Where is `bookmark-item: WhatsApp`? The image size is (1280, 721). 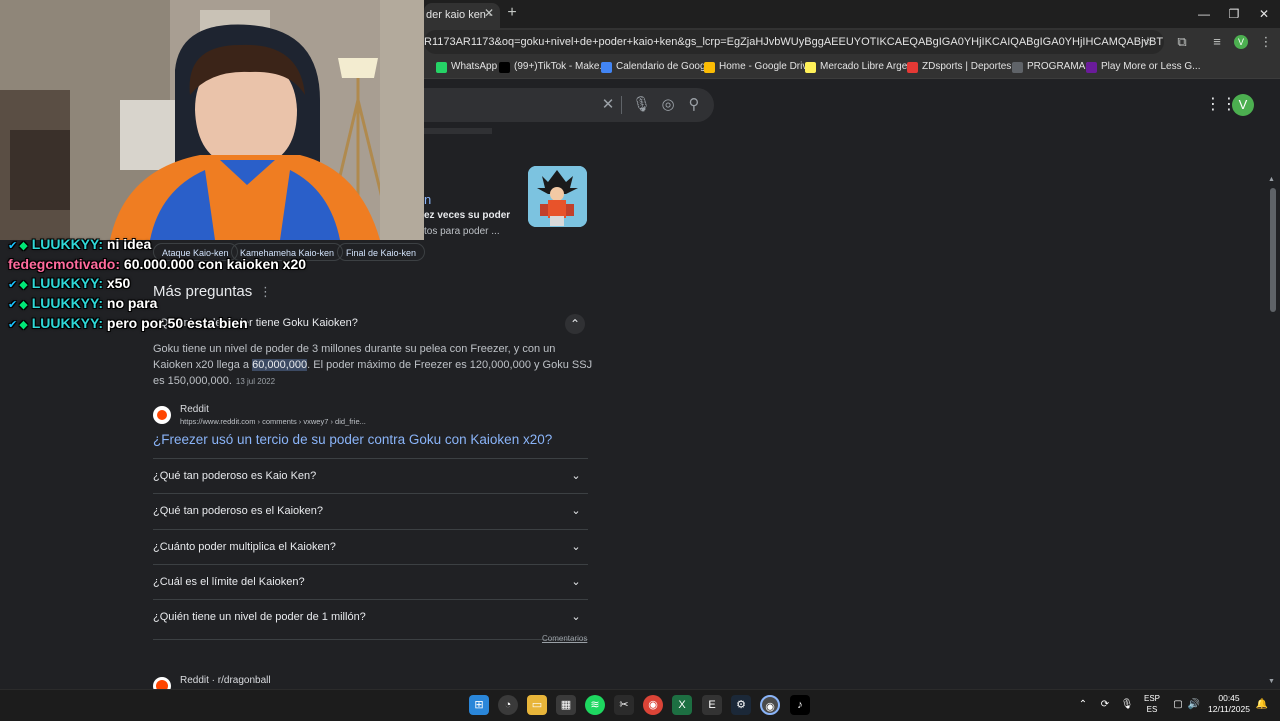
bookmark-item: WhatsApp is located at coordinates (466, 67).